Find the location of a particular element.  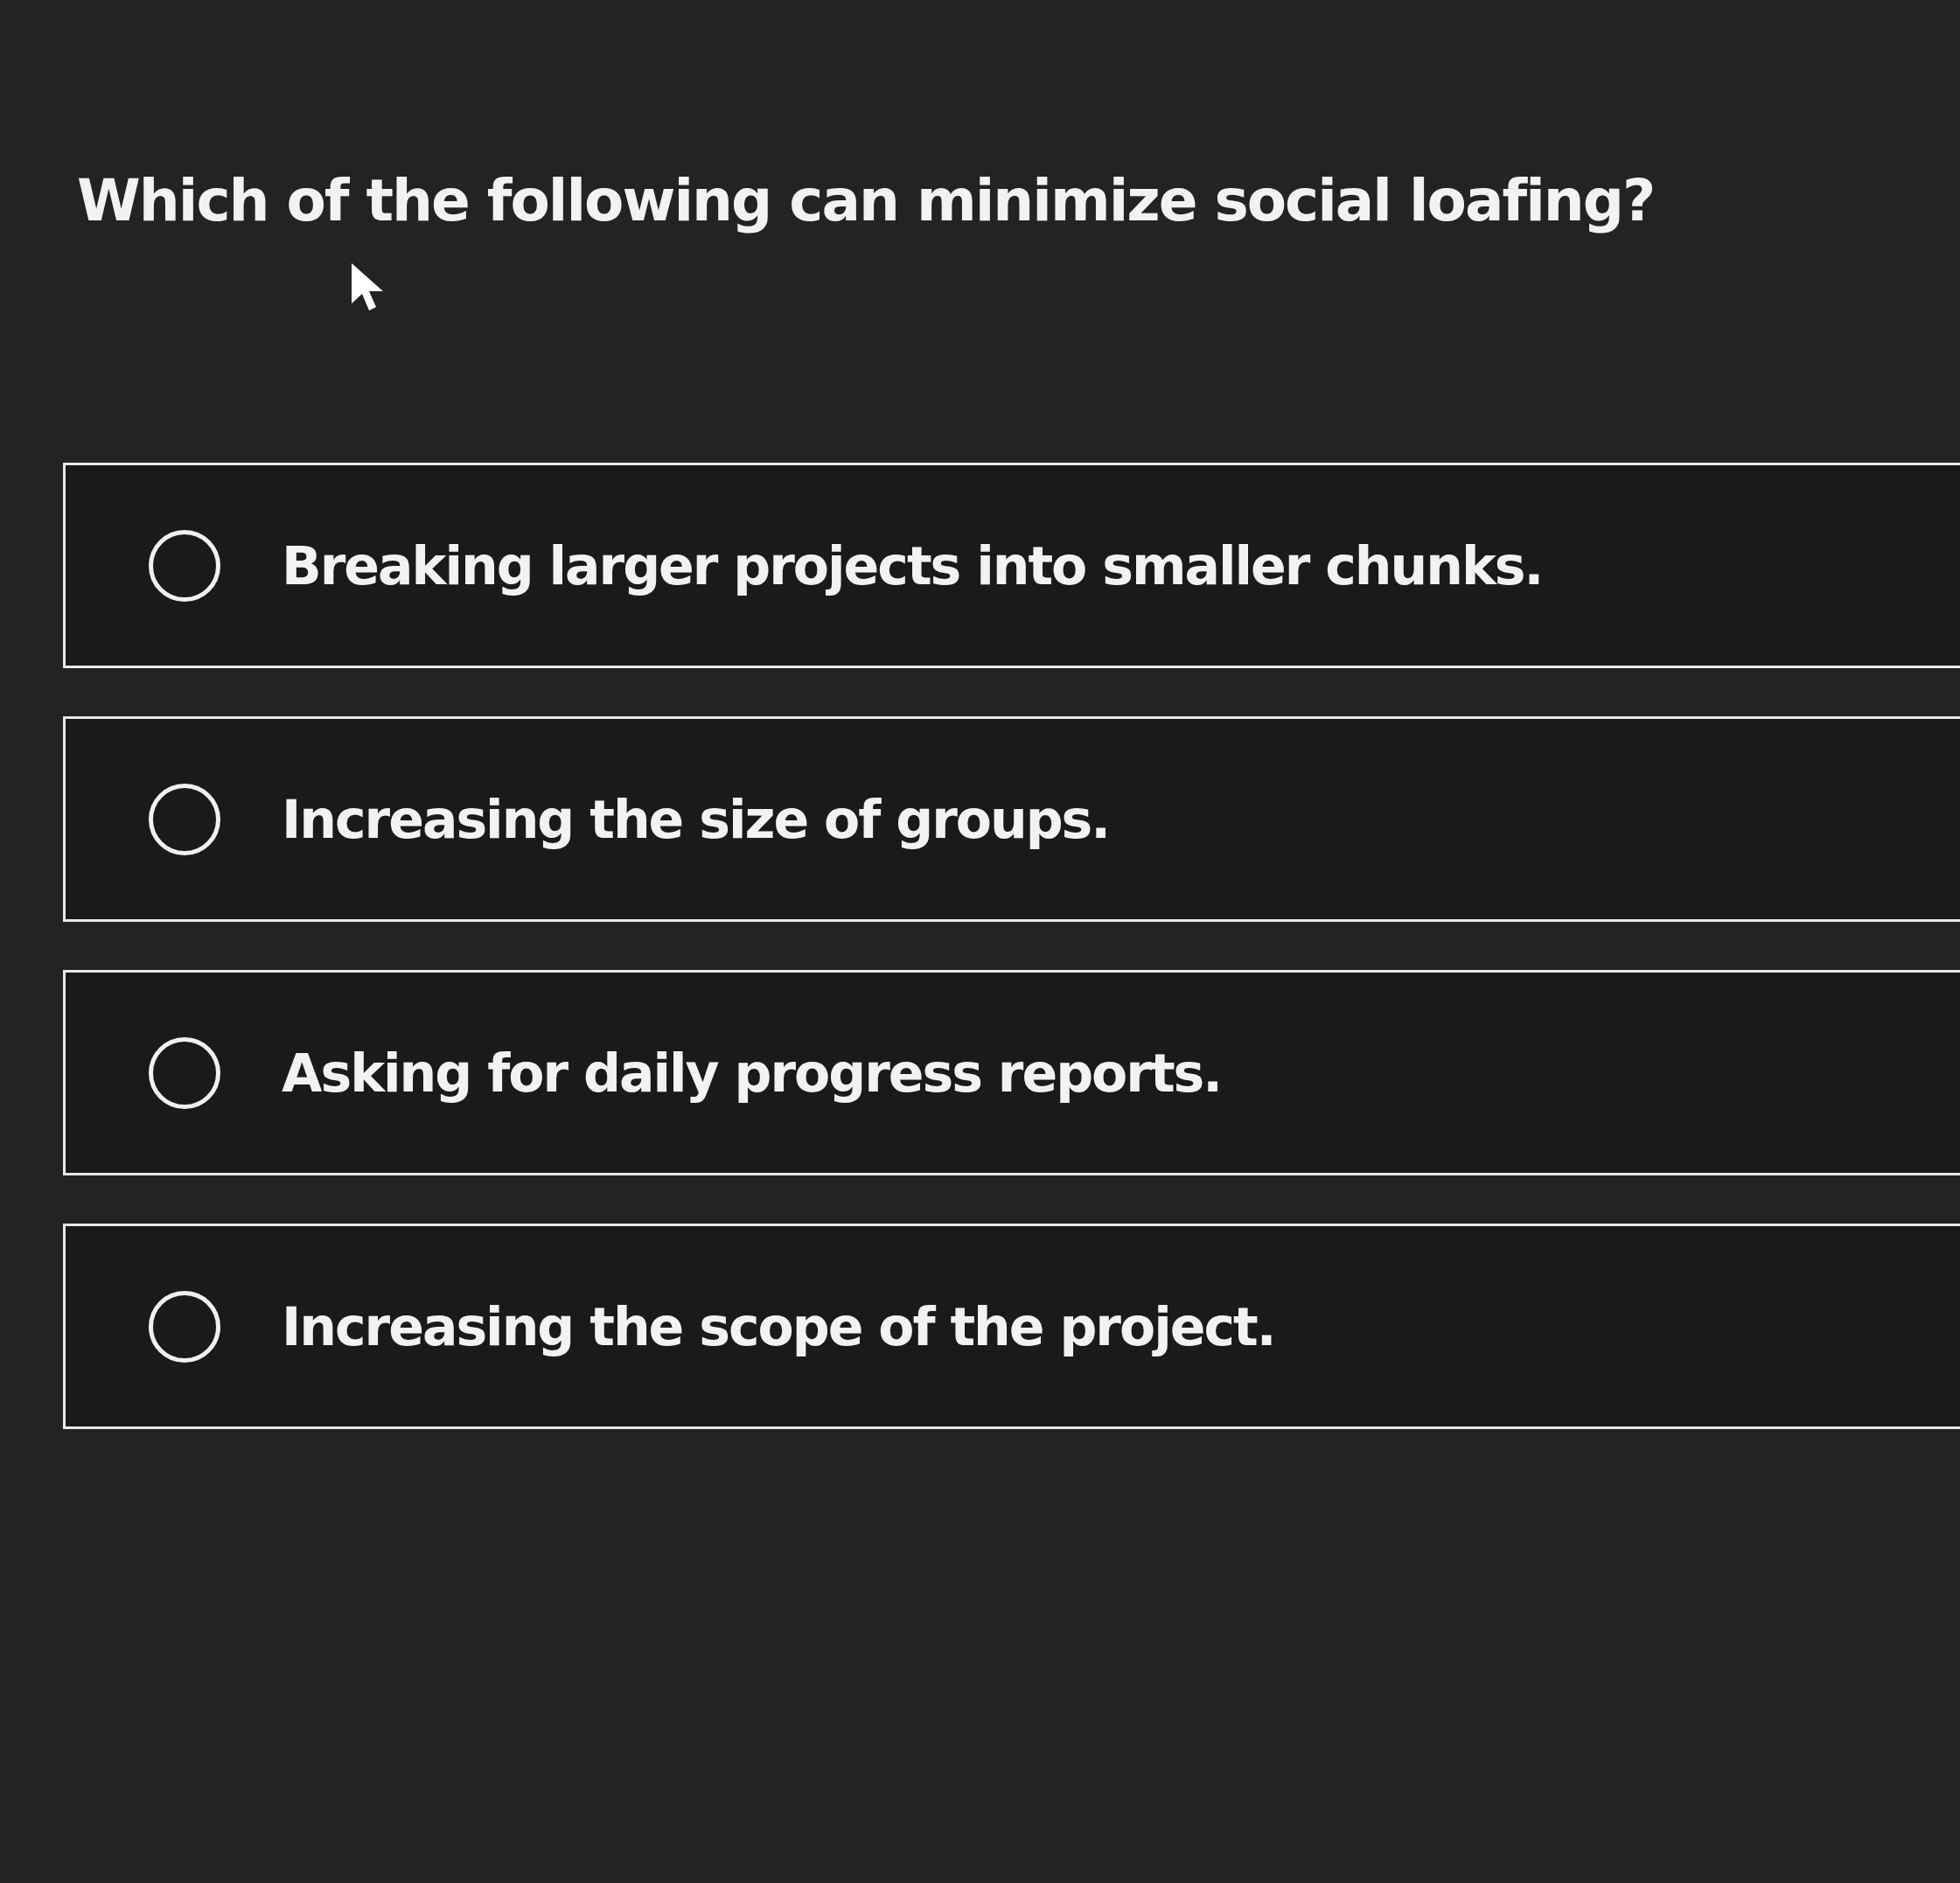

answer-option: Increasing the scope of the project. is located at coordinates (1011, 1326).